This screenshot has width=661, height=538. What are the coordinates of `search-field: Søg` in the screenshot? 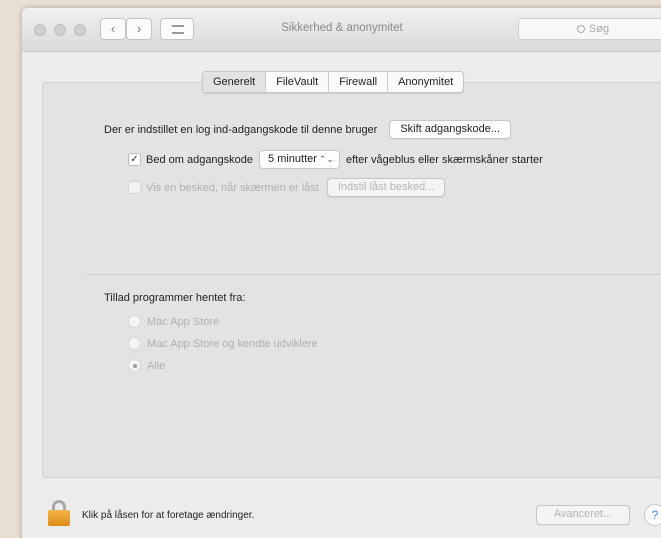 It's located at (589, 29).